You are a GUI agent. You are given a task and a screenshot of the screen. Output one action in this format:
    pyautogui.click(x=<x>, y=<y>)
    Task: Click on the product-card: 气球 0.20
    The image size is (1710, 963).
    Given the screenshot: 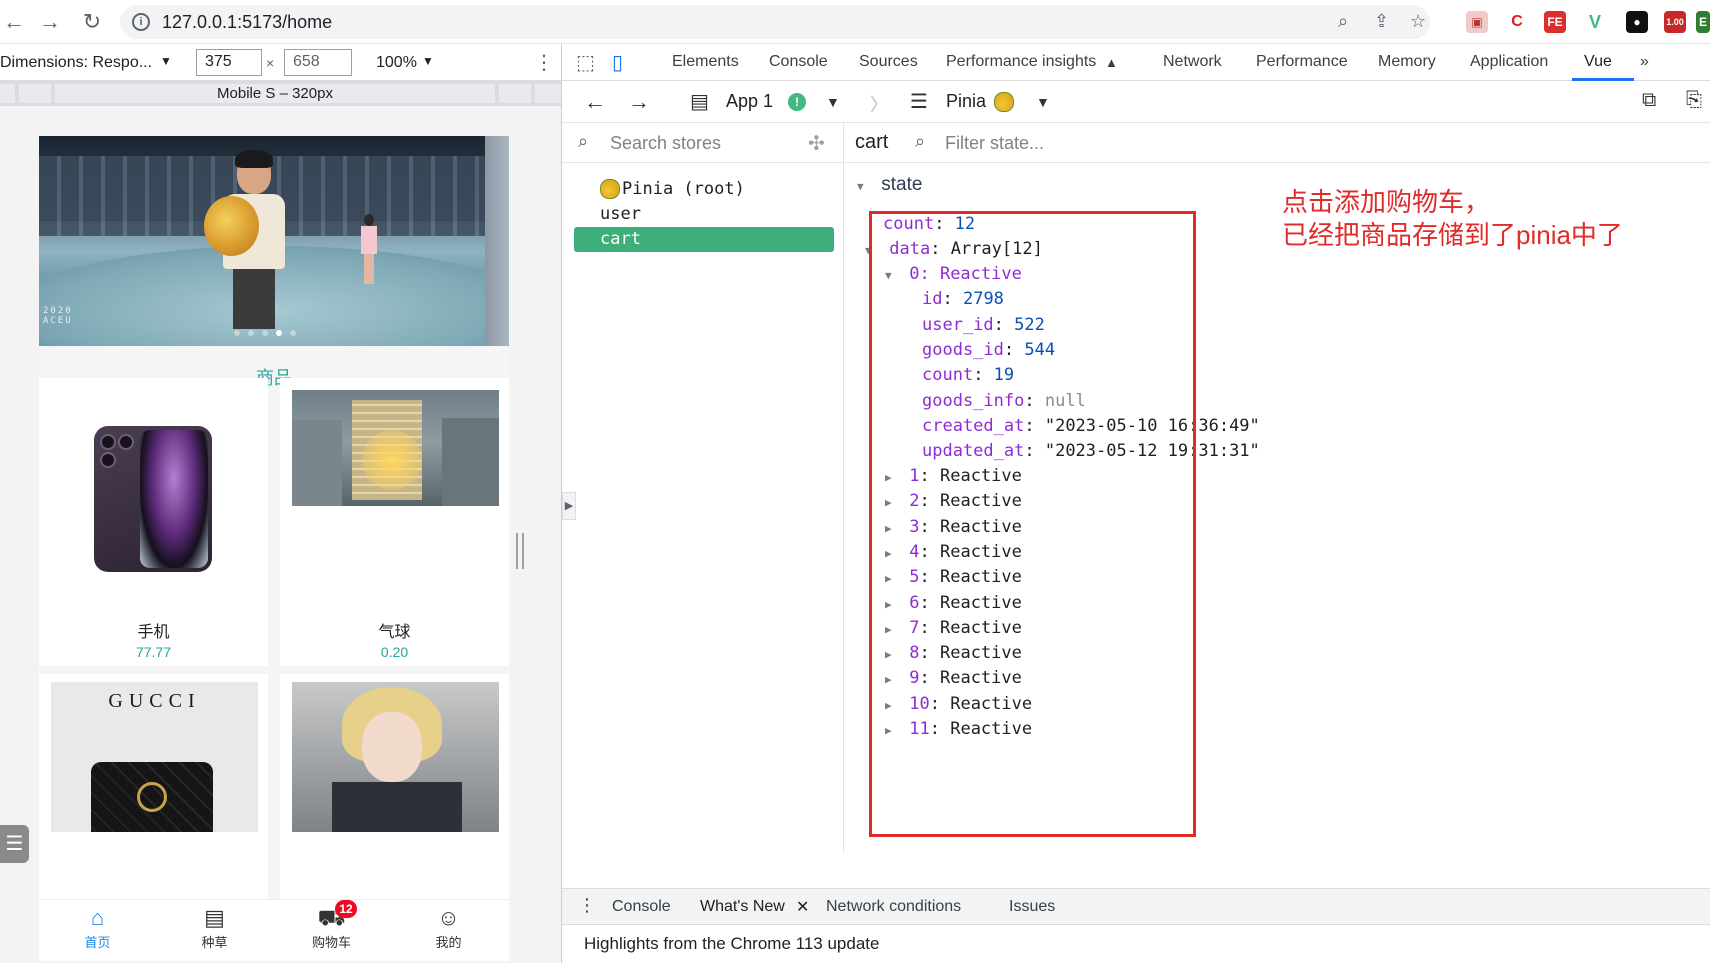 What is the action you would take?
    pyautogui.click(x=394, y=522)
    